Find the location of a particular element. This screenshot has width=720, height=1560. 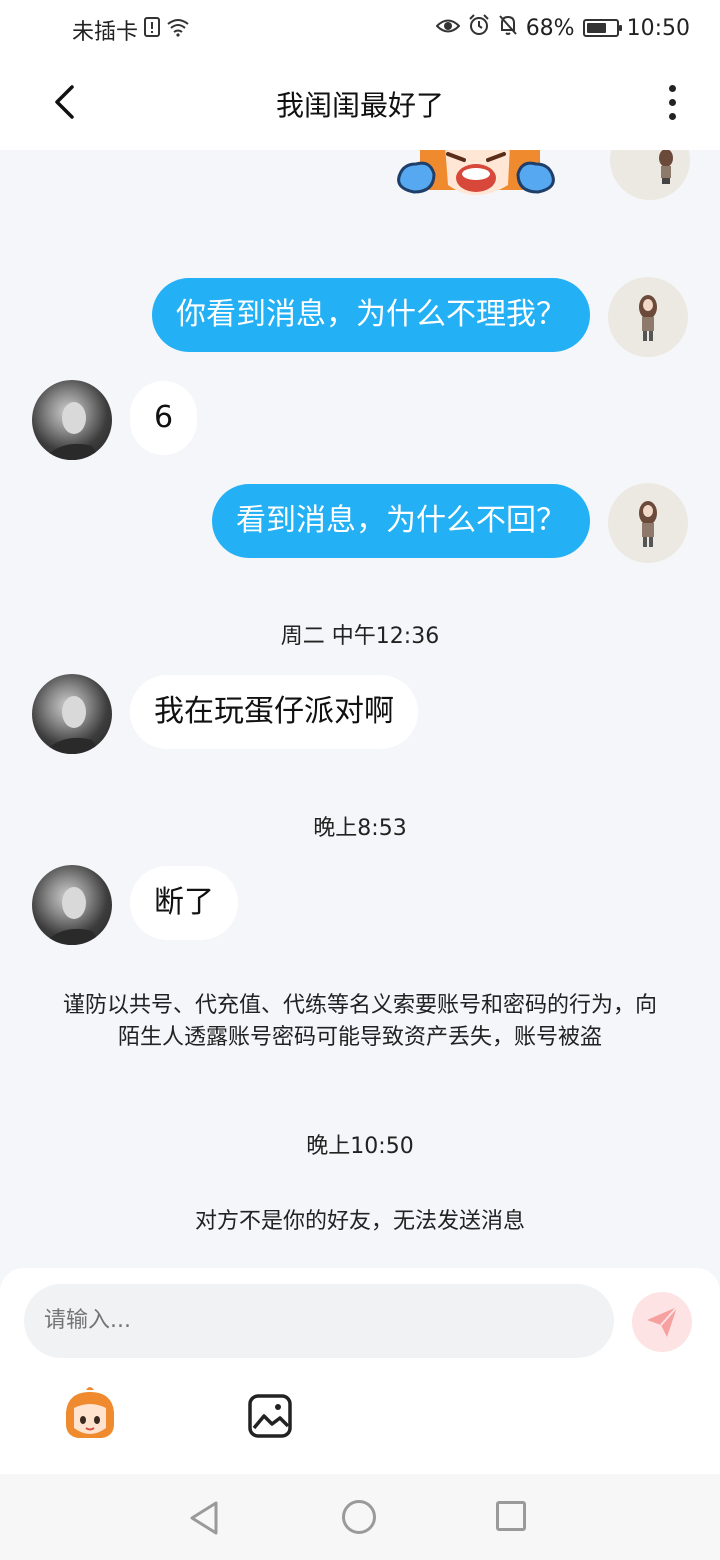

nav-home-button is located at coordinates (359, 1517).